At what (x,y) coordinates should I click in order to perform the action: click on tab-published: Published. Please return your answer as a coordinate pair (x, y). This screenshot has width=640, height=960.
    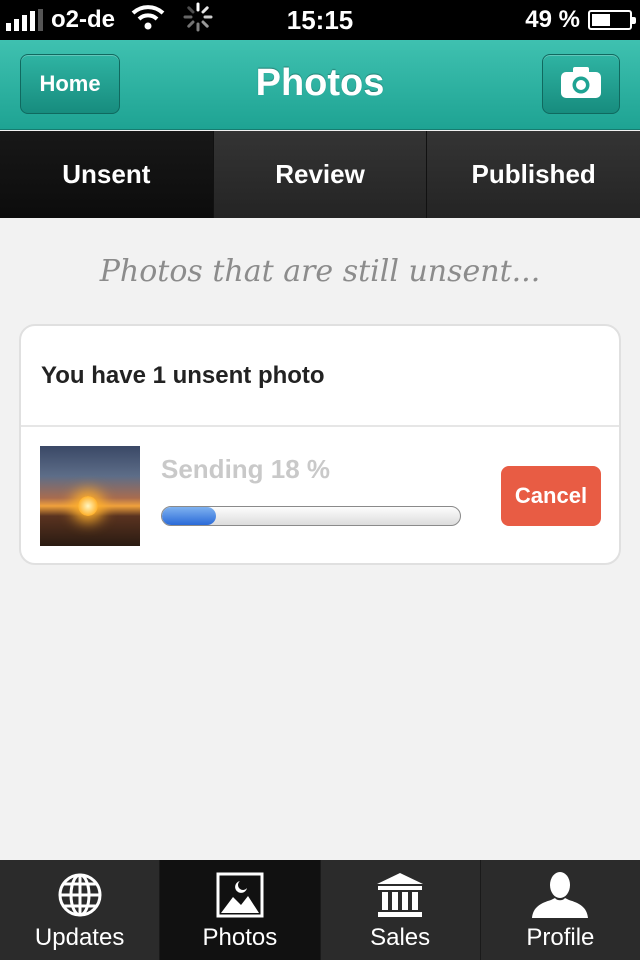
    Looking at the image, I should click on (533, 174).